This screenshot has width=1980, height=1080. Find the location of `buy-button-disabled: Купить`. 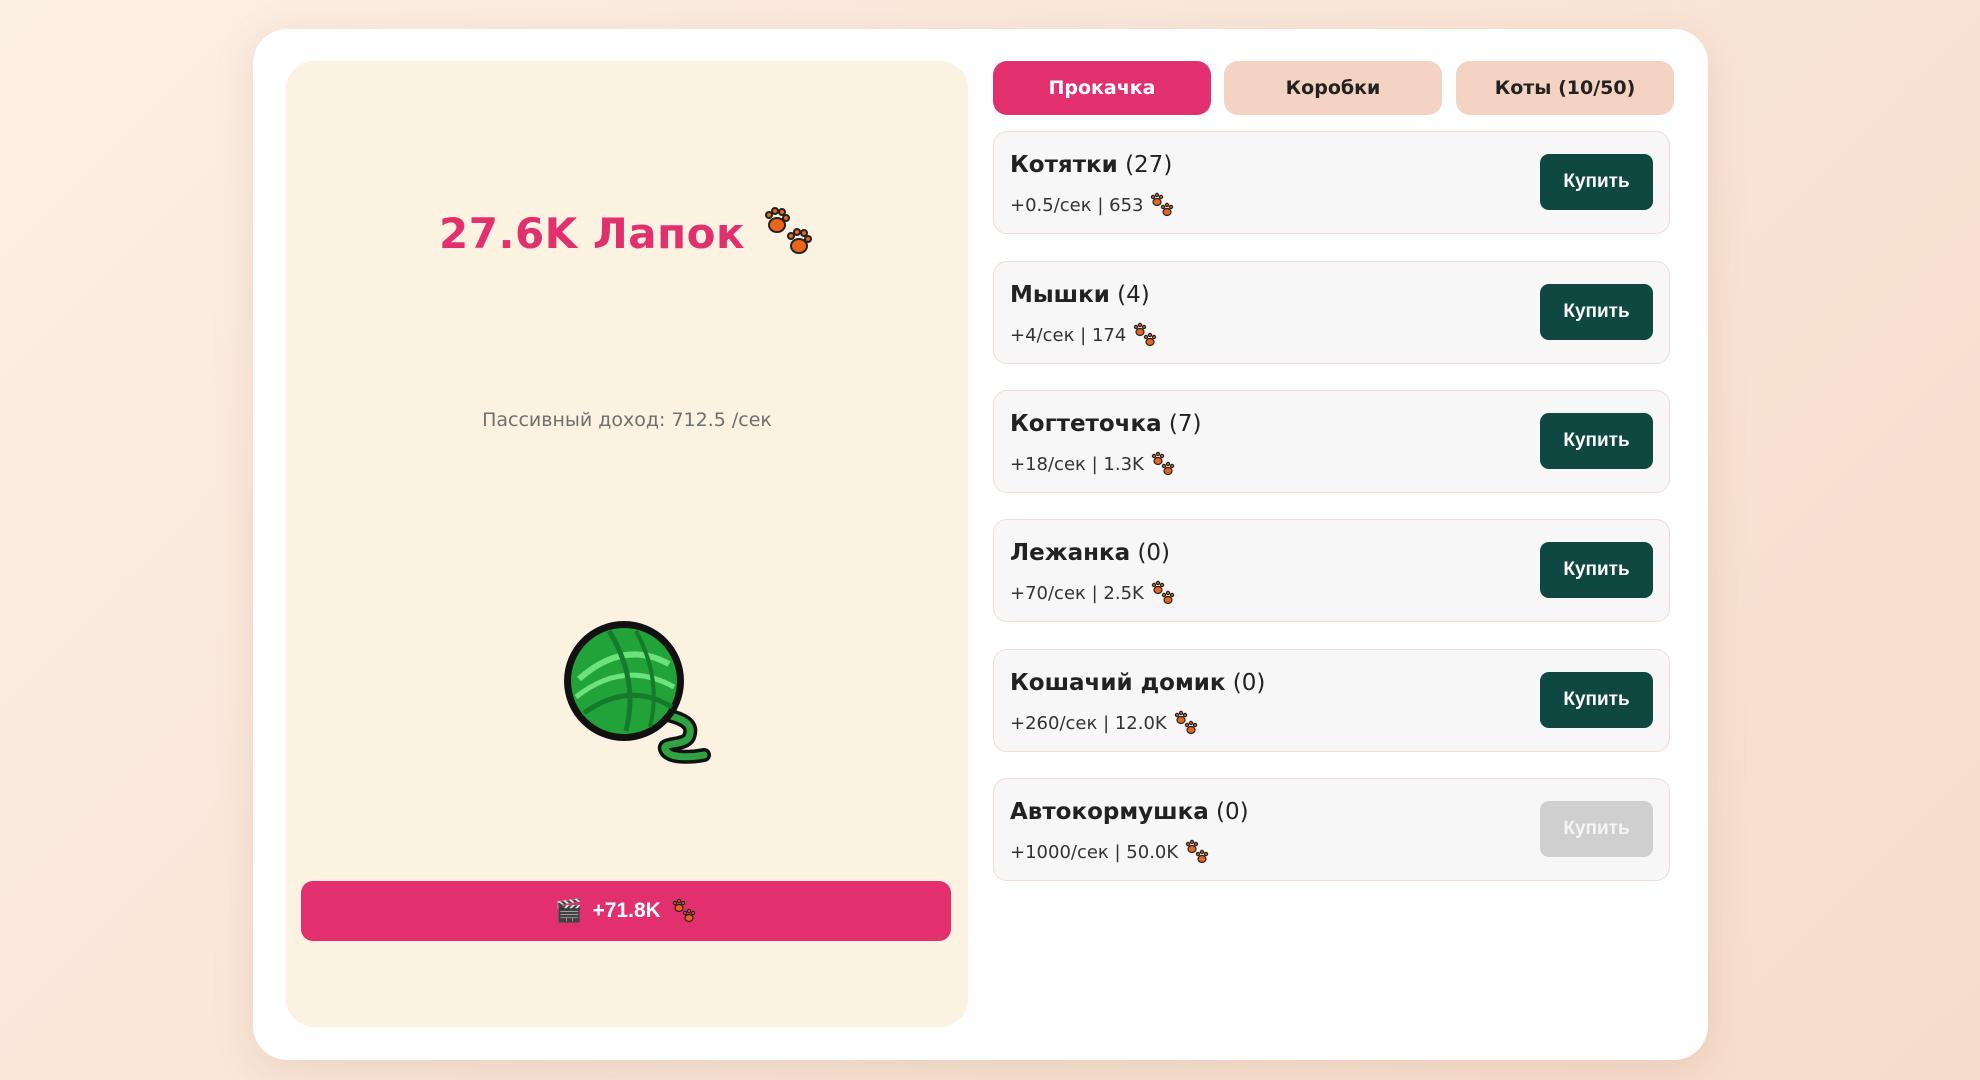

buy-button-disabled: Купить is located at coordinates (1596, 829).